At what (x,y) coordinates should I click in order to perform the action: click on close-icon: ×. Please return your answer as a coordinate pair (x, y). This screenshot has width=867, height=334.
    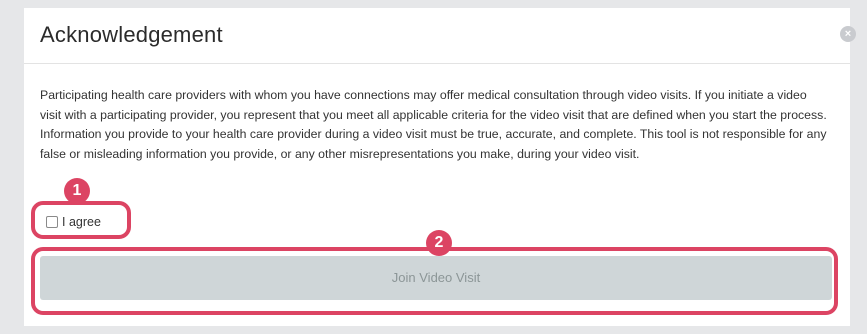
    Looking at the image, I should click on (848, 34).